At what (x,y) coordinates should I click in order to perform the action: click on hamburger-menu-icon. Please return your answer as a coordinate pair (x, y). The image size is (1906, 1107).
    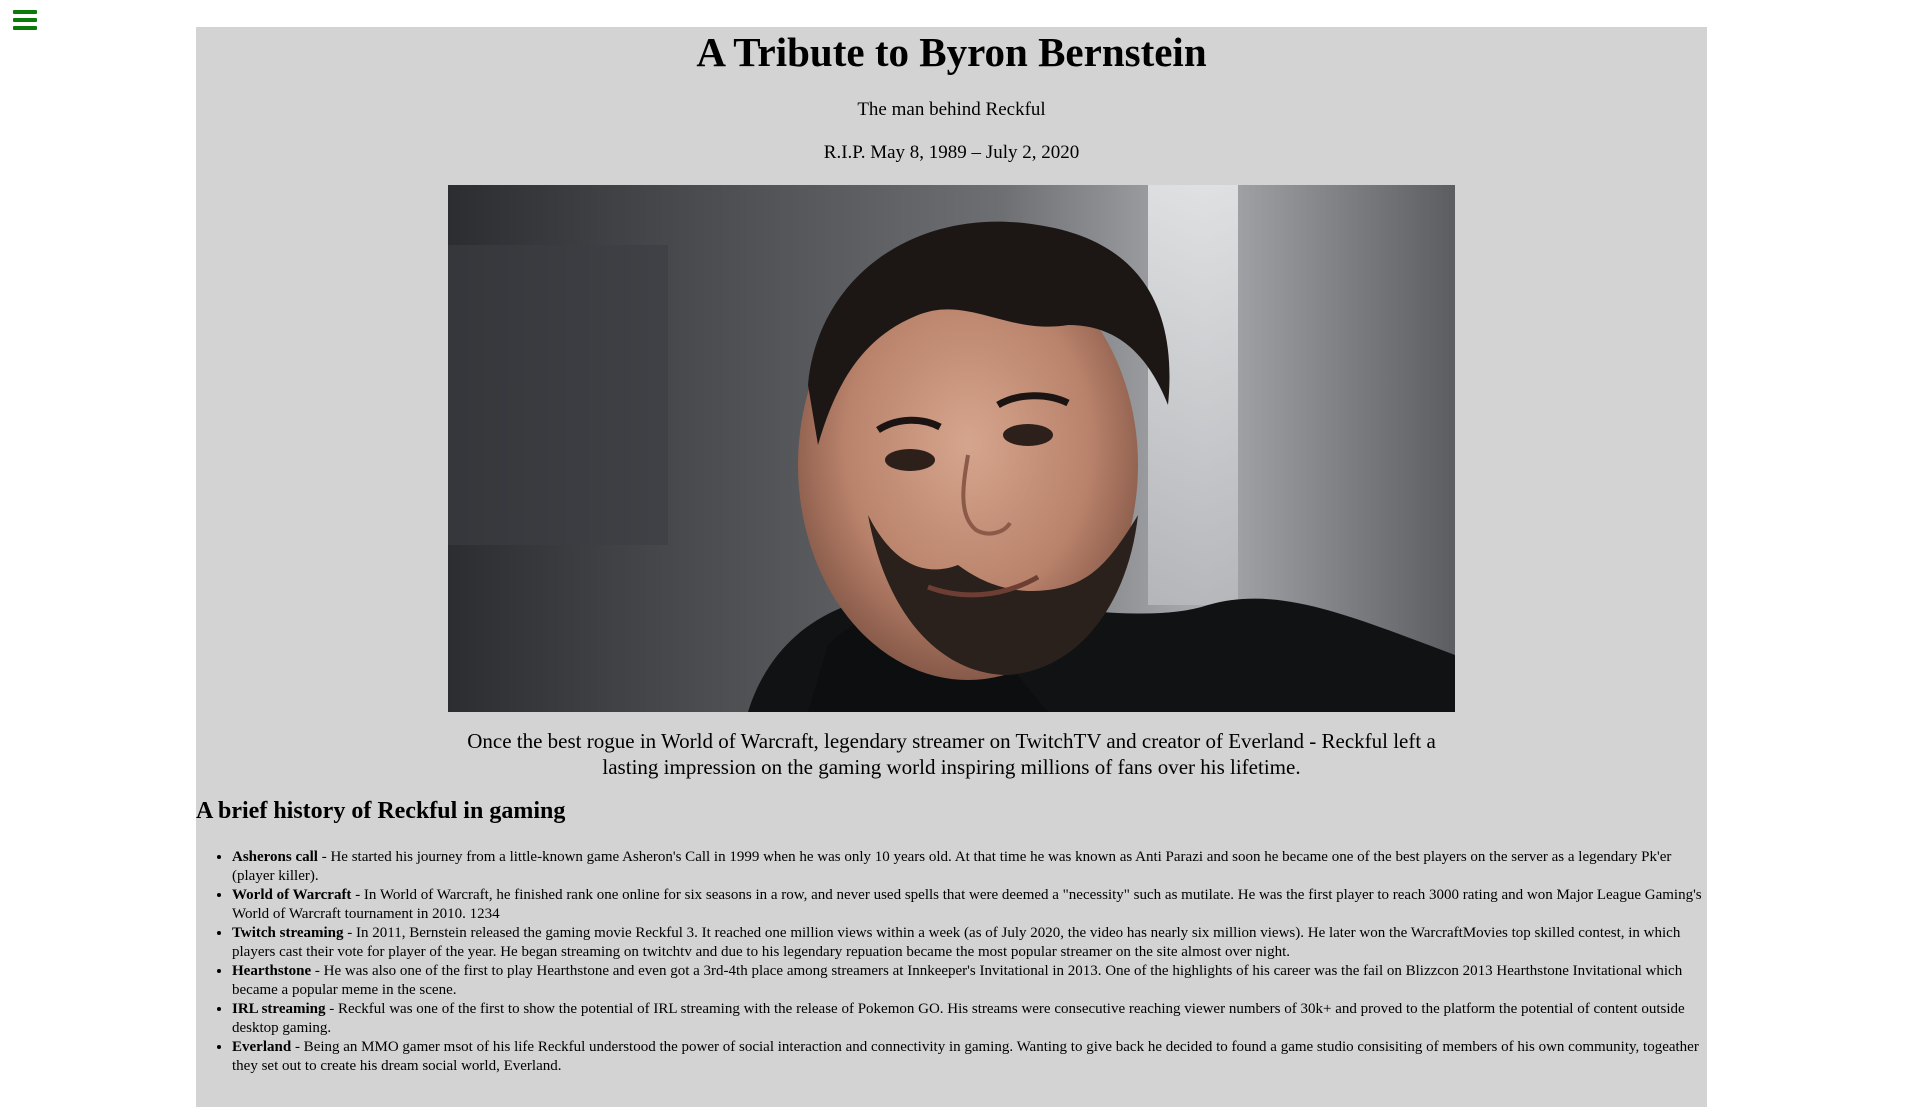
    Looking at the image, I should click on (25, 20).